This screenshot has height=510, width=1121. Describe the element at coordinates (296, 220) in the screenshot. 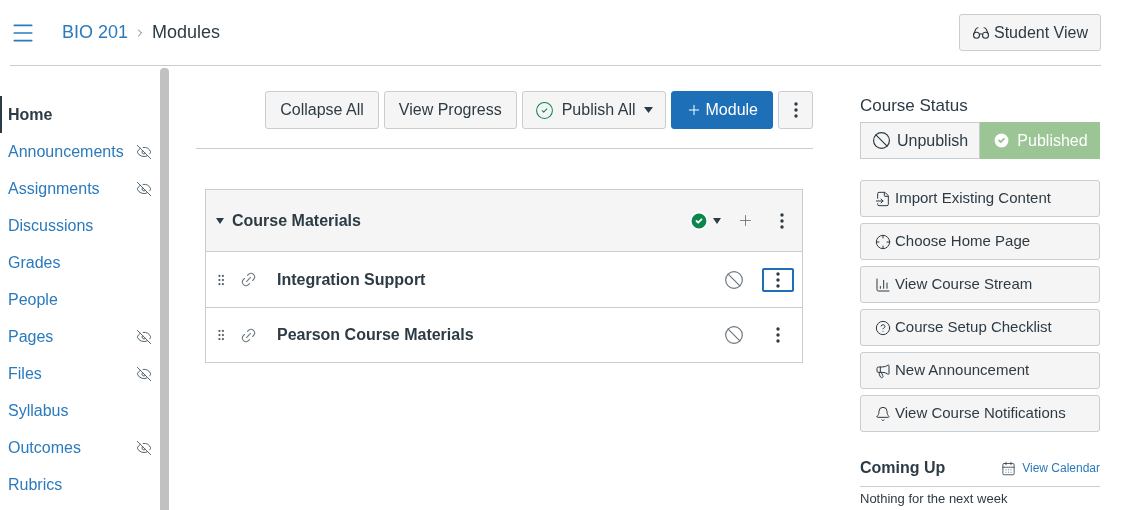

I see `module-title: Course Materials` at that location.